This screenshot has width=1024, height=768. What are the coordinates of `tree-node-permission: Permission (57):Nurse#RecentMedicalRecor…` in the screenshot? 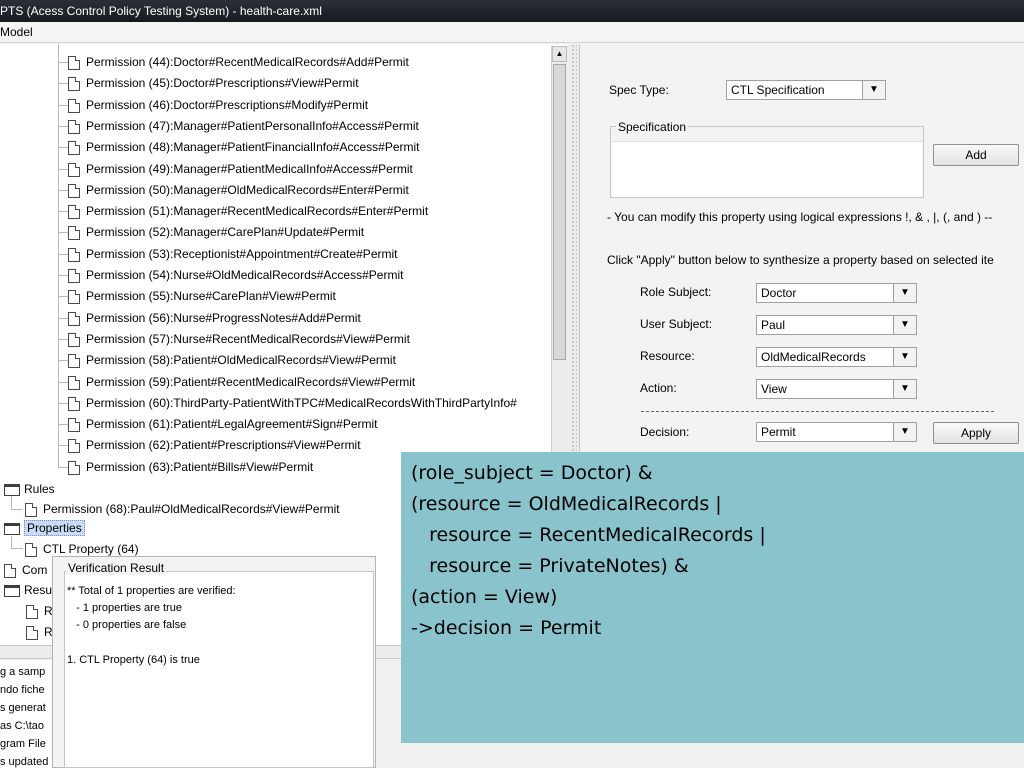 It's located at (239, 339).